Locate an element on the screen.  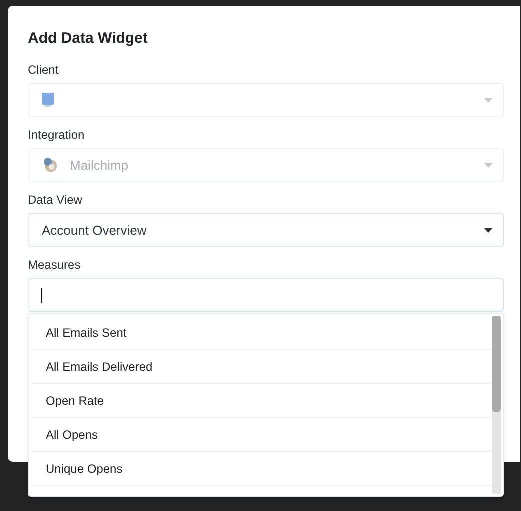
menu-item: Unique Opens is located at coordinates (262, 469).